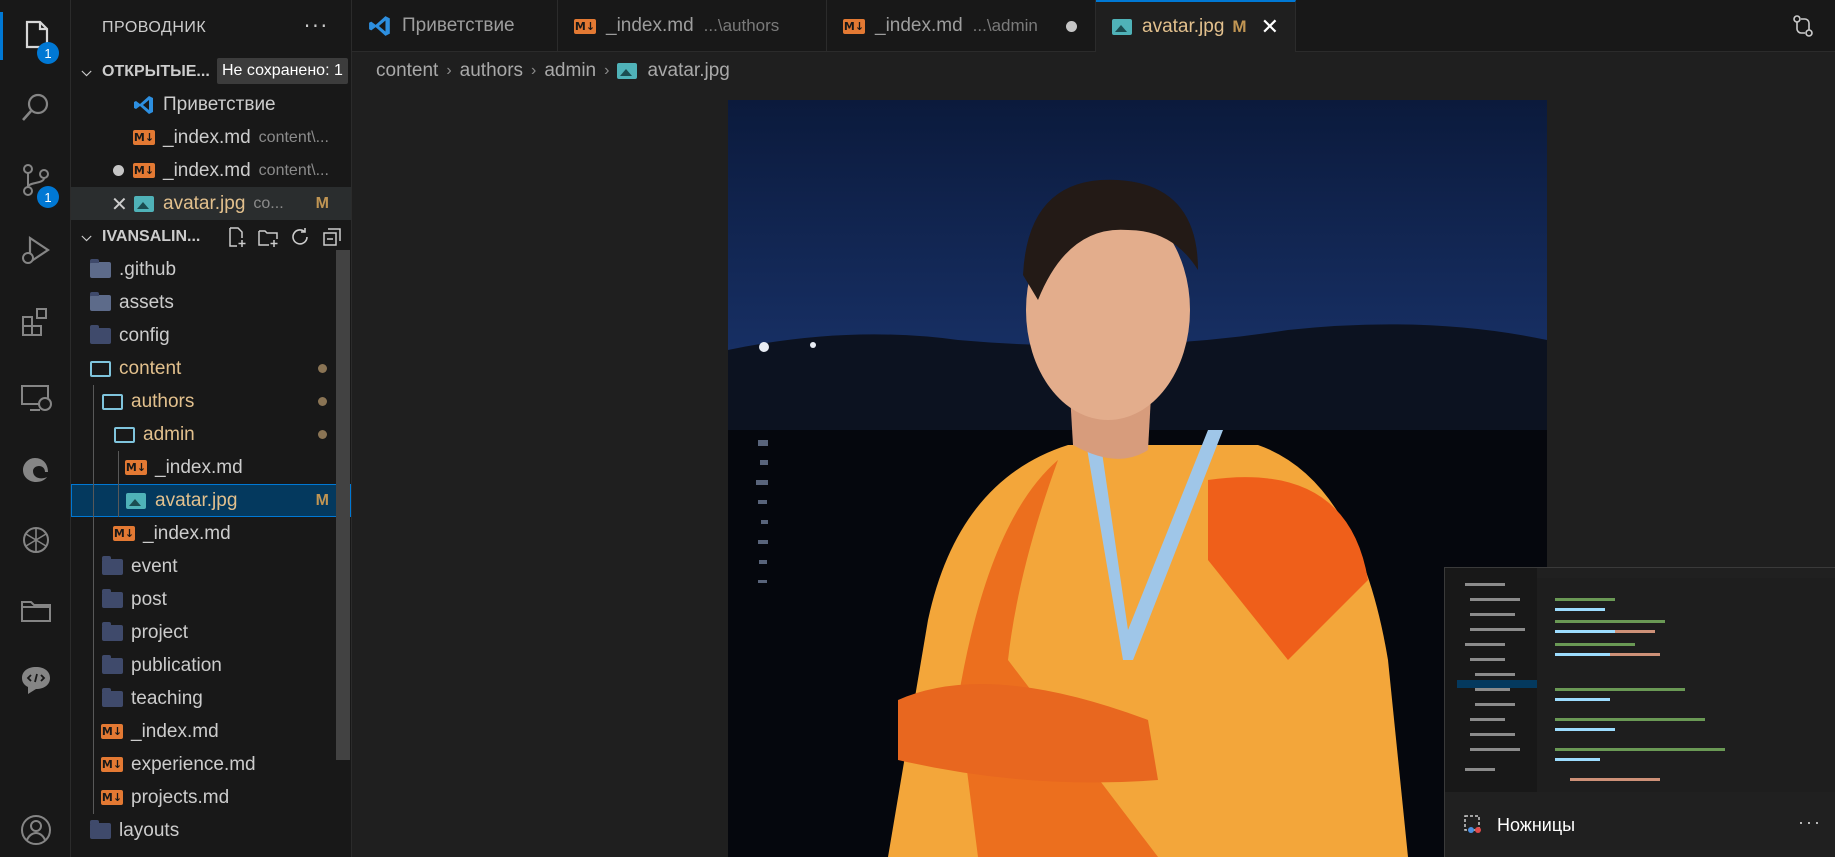 This screenshot has height=857, width=1835. Describe the element at coordinates (163, 401) in the screenshot. I see `tree-label: authors` at that location.